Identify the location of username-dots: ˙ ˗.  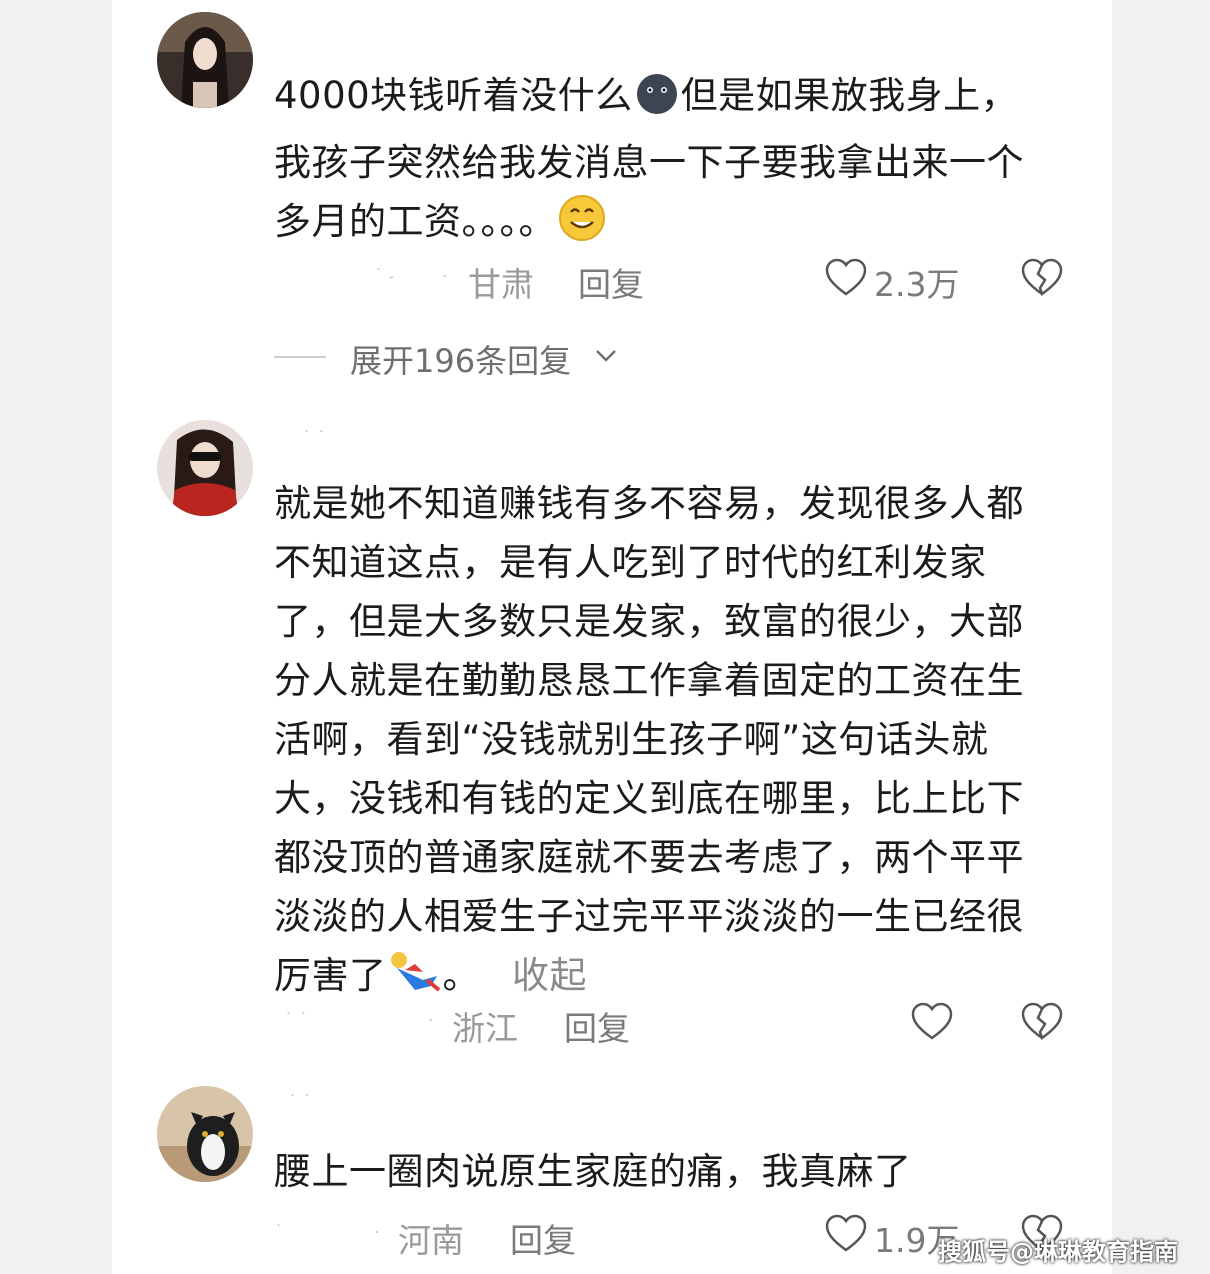
(384, 276).